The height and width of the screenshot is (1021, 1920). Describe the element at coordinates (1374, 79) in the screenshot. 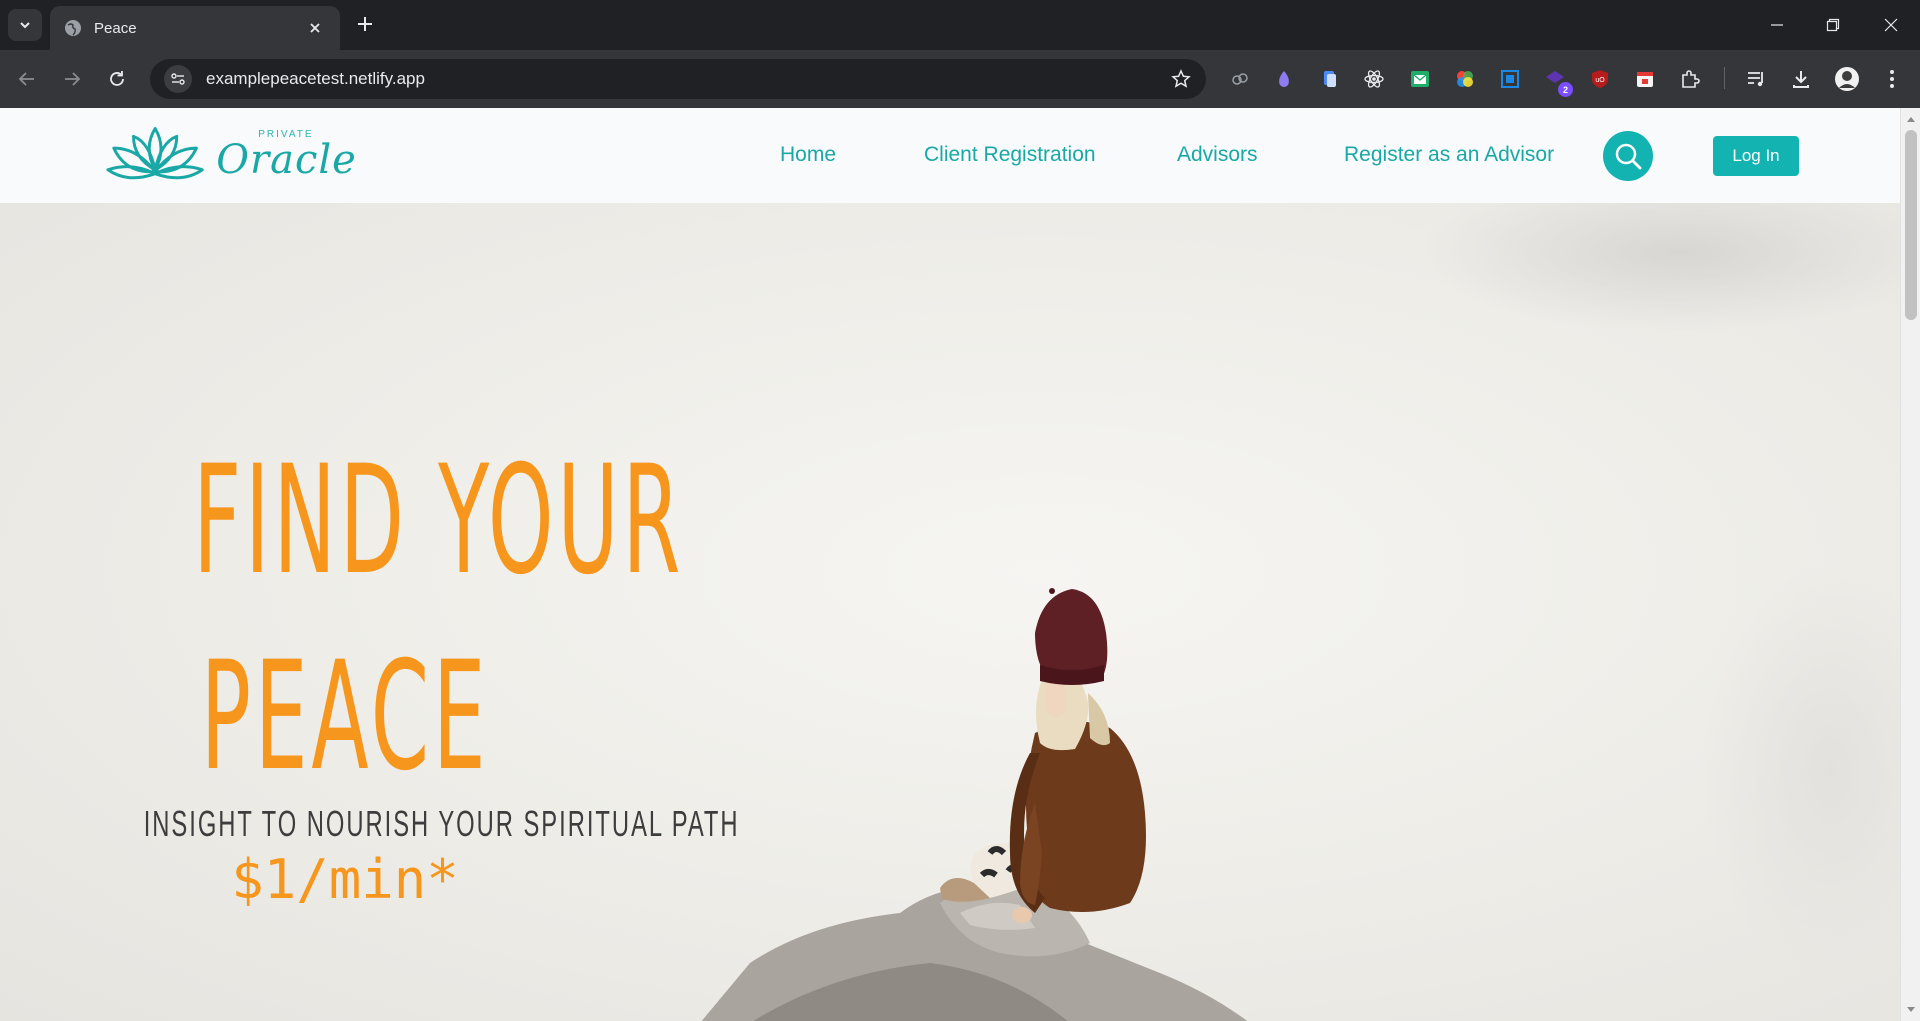

I see `react-extension-icon` at that location.